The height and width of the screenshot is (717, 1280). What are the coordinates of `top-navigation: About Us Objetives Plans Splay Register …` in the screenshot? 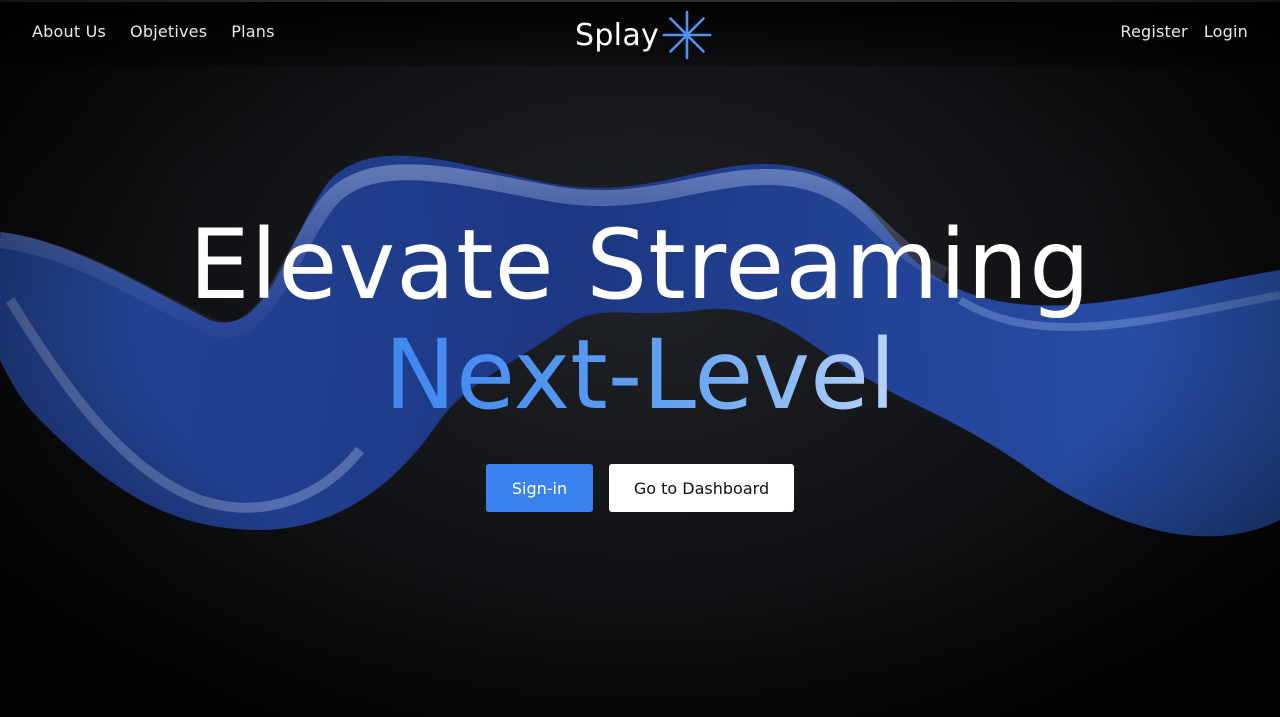 It's located at (640, 34).